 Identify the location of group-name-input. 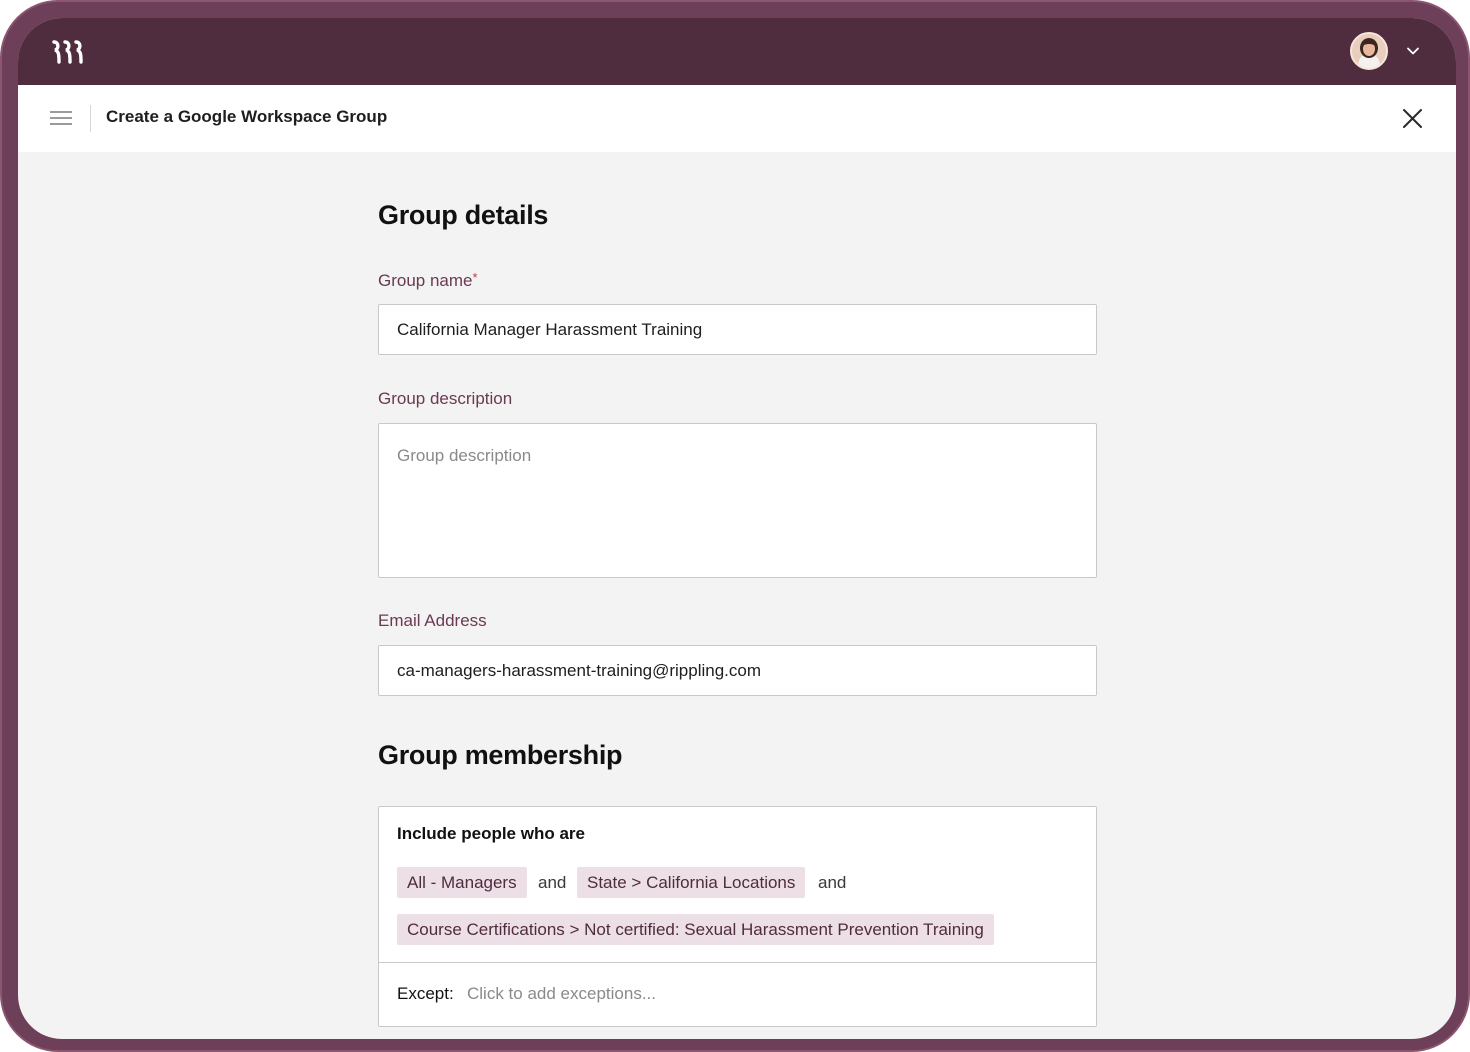
(737, 329).